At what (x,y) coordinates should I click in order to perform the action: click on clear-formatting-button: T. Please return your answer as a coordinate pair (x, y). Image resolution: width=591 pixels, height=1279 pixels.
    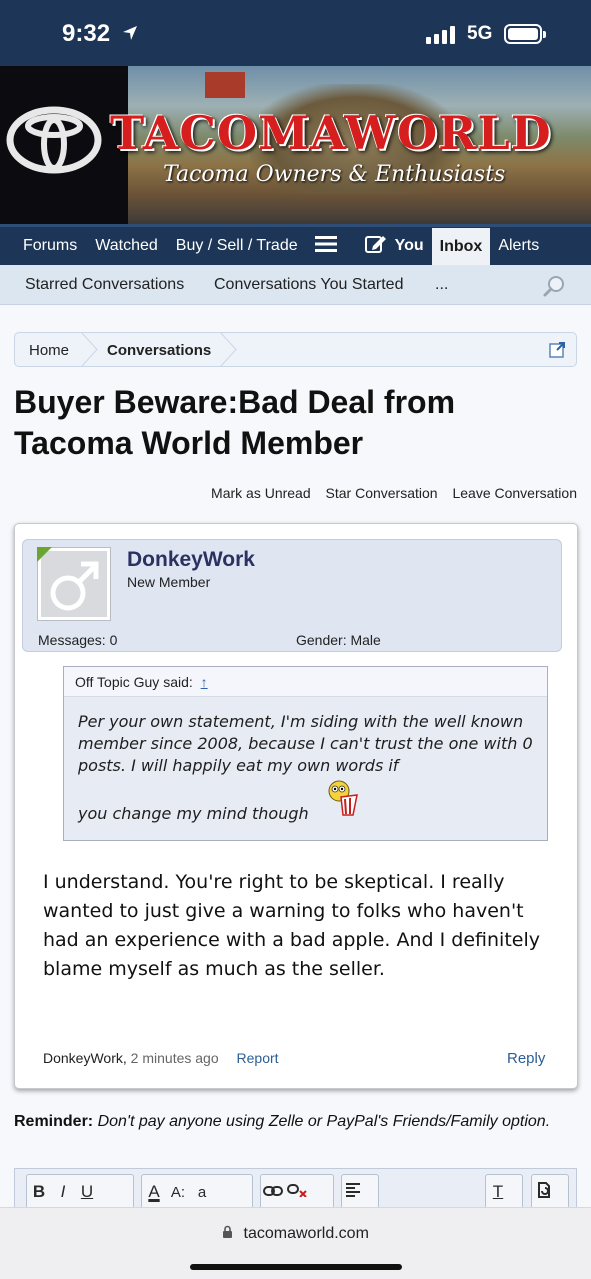
    Looking at the image, I should click on (498, 1192).